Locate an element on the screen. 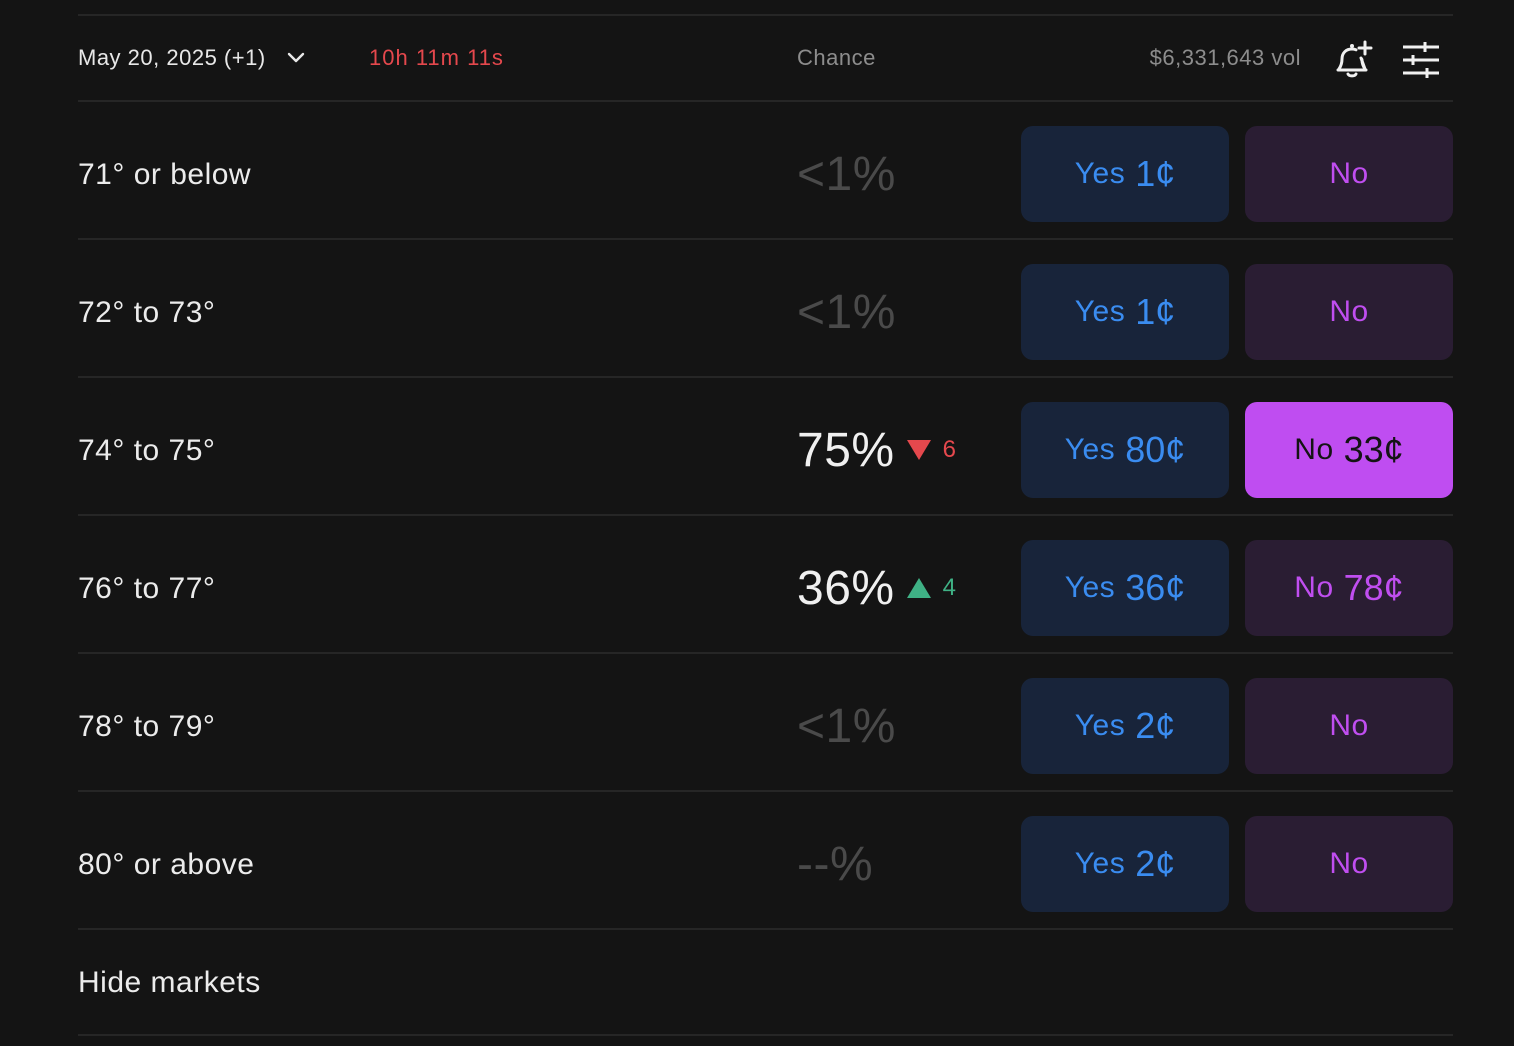  market-label: 80° or above is located at coordinates (166, 864).